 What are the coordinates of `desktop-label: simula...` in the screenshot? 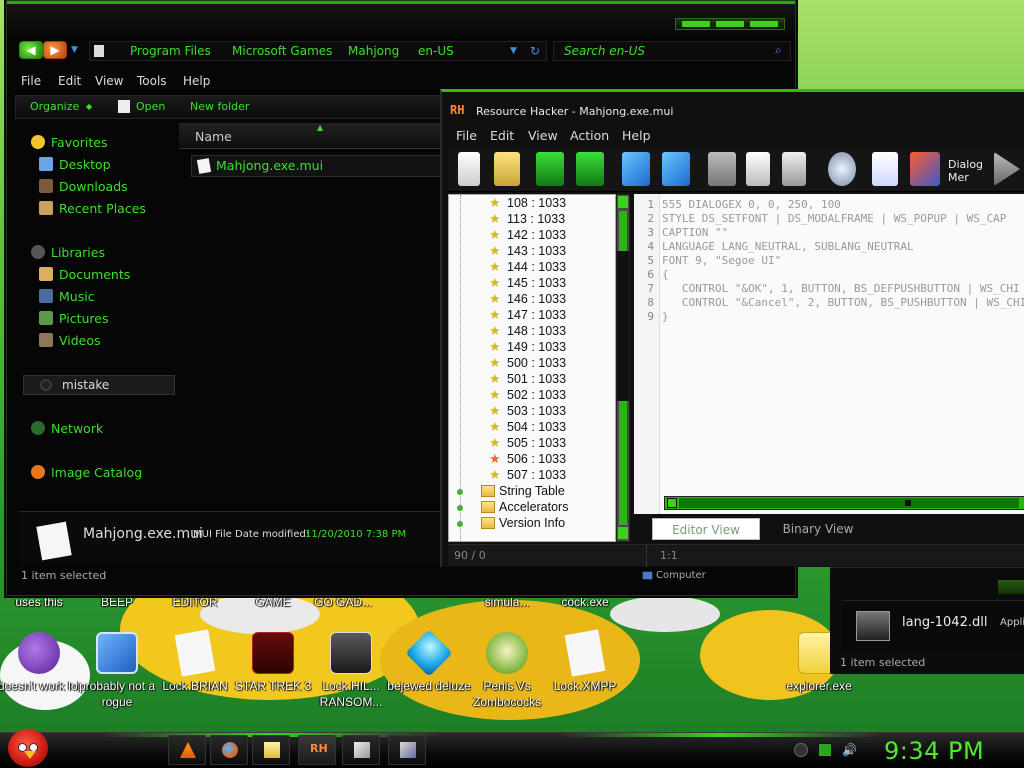 It's located at (507, 602).